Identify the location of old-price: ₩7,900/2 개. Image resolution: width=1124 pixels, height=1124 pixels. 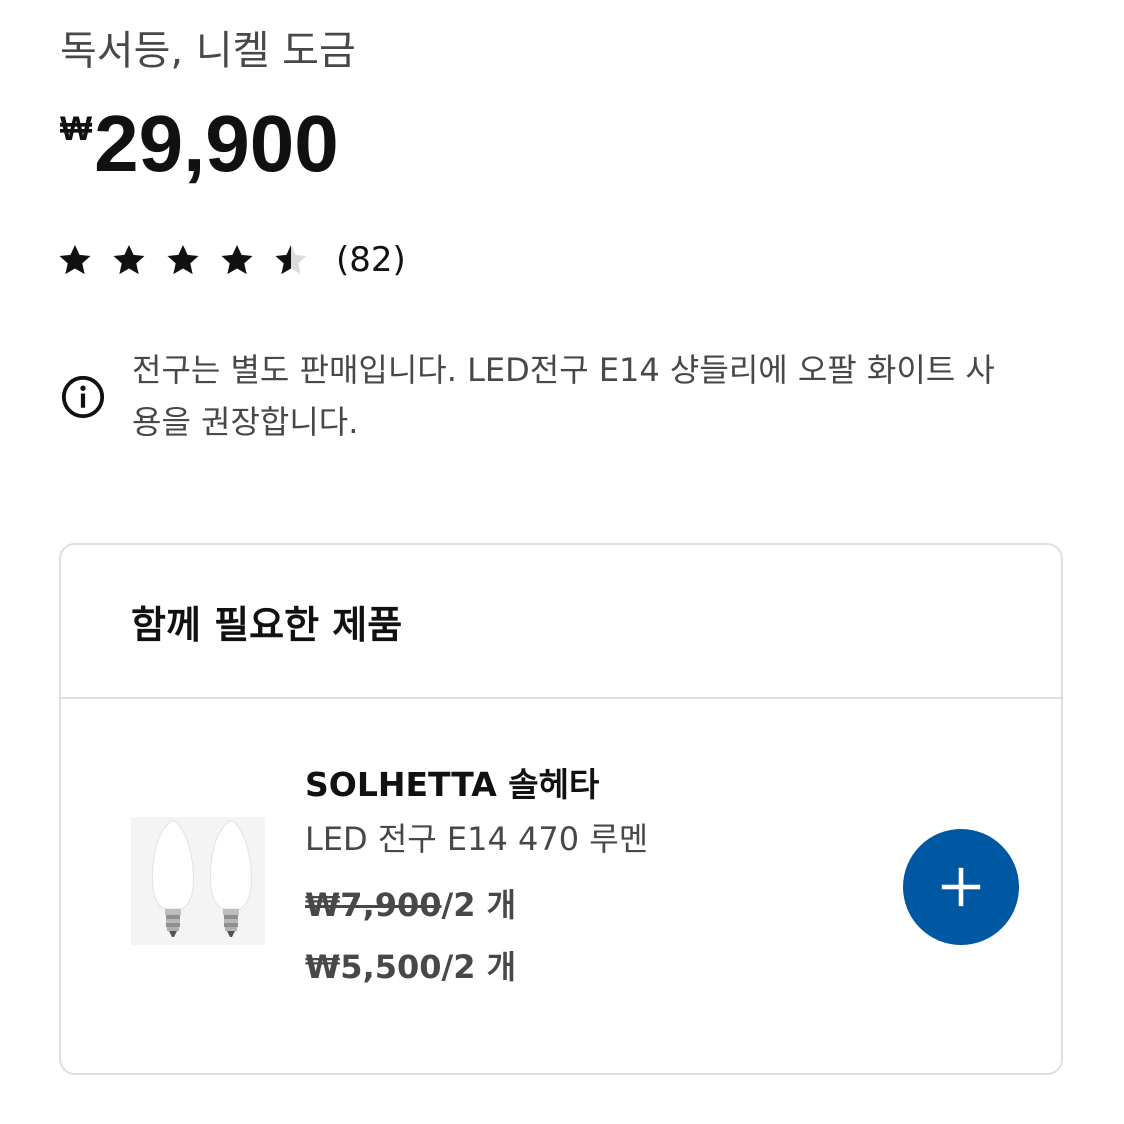
(476, 905).